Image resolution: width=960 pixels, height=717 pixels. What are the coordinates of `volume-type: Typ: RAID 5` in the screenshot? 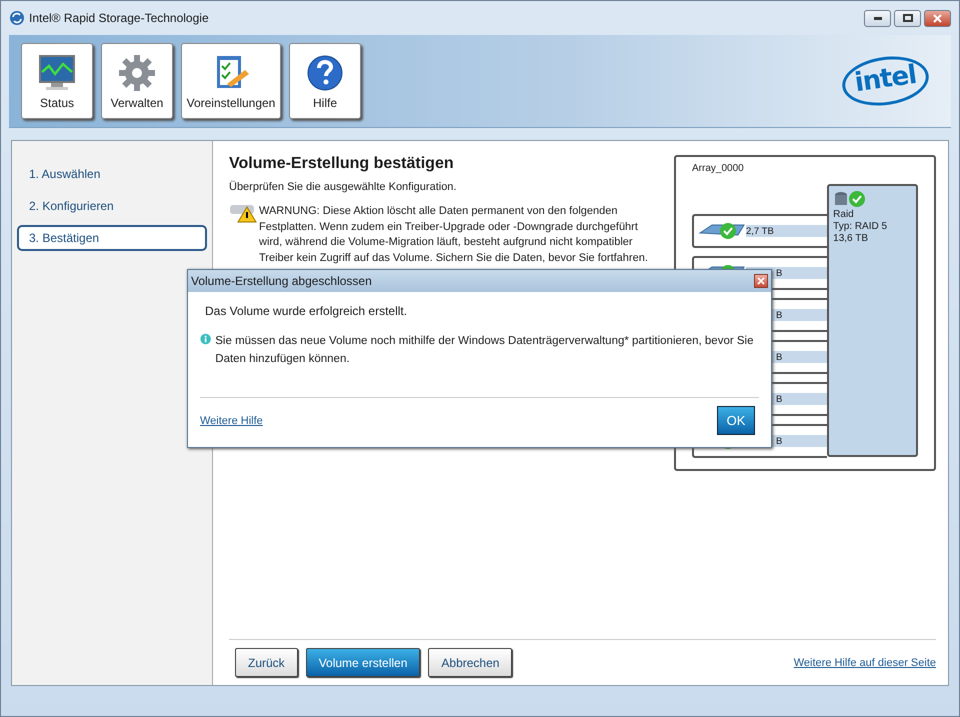 It's located at (860, 226).